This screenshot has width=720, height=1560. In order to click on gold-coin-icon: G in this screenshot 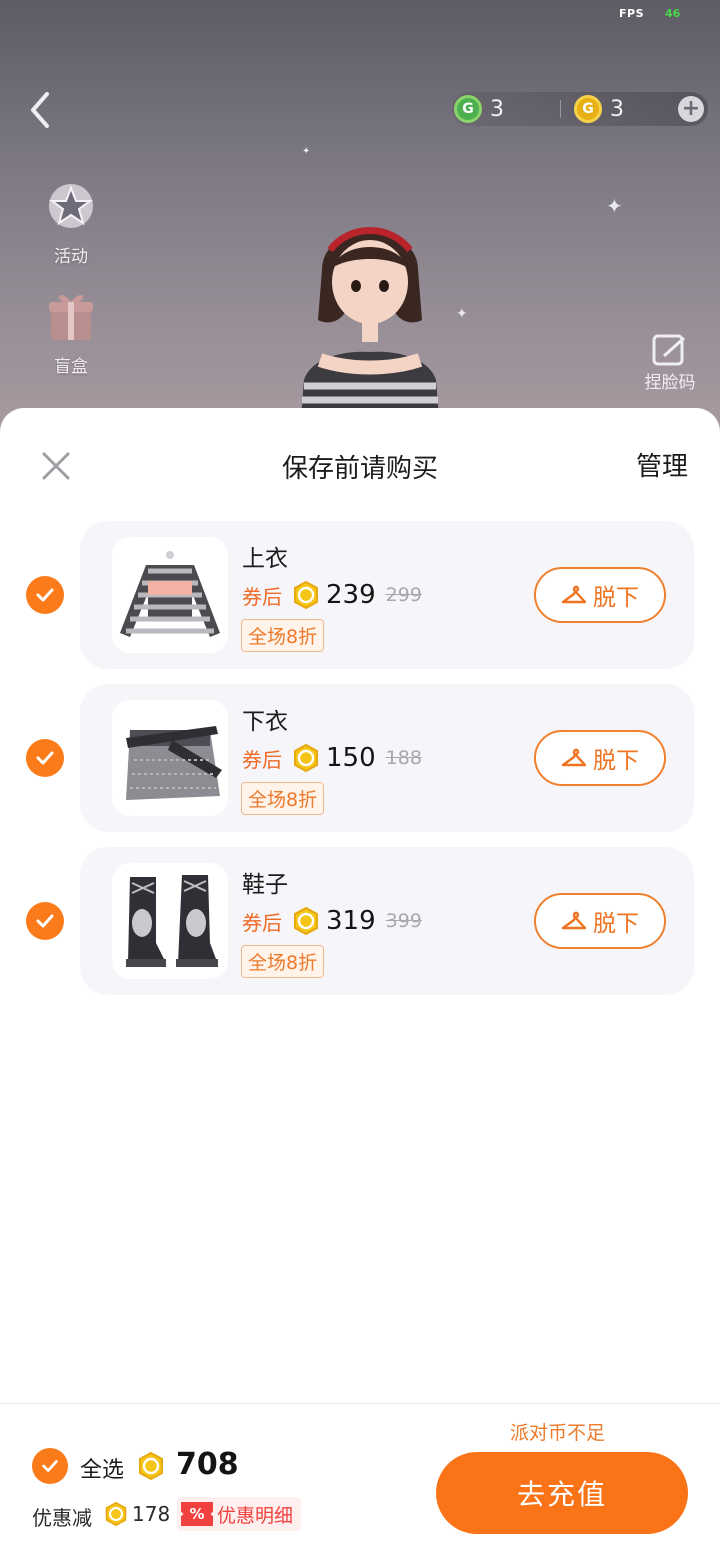, I will do `click(588, 109)`.